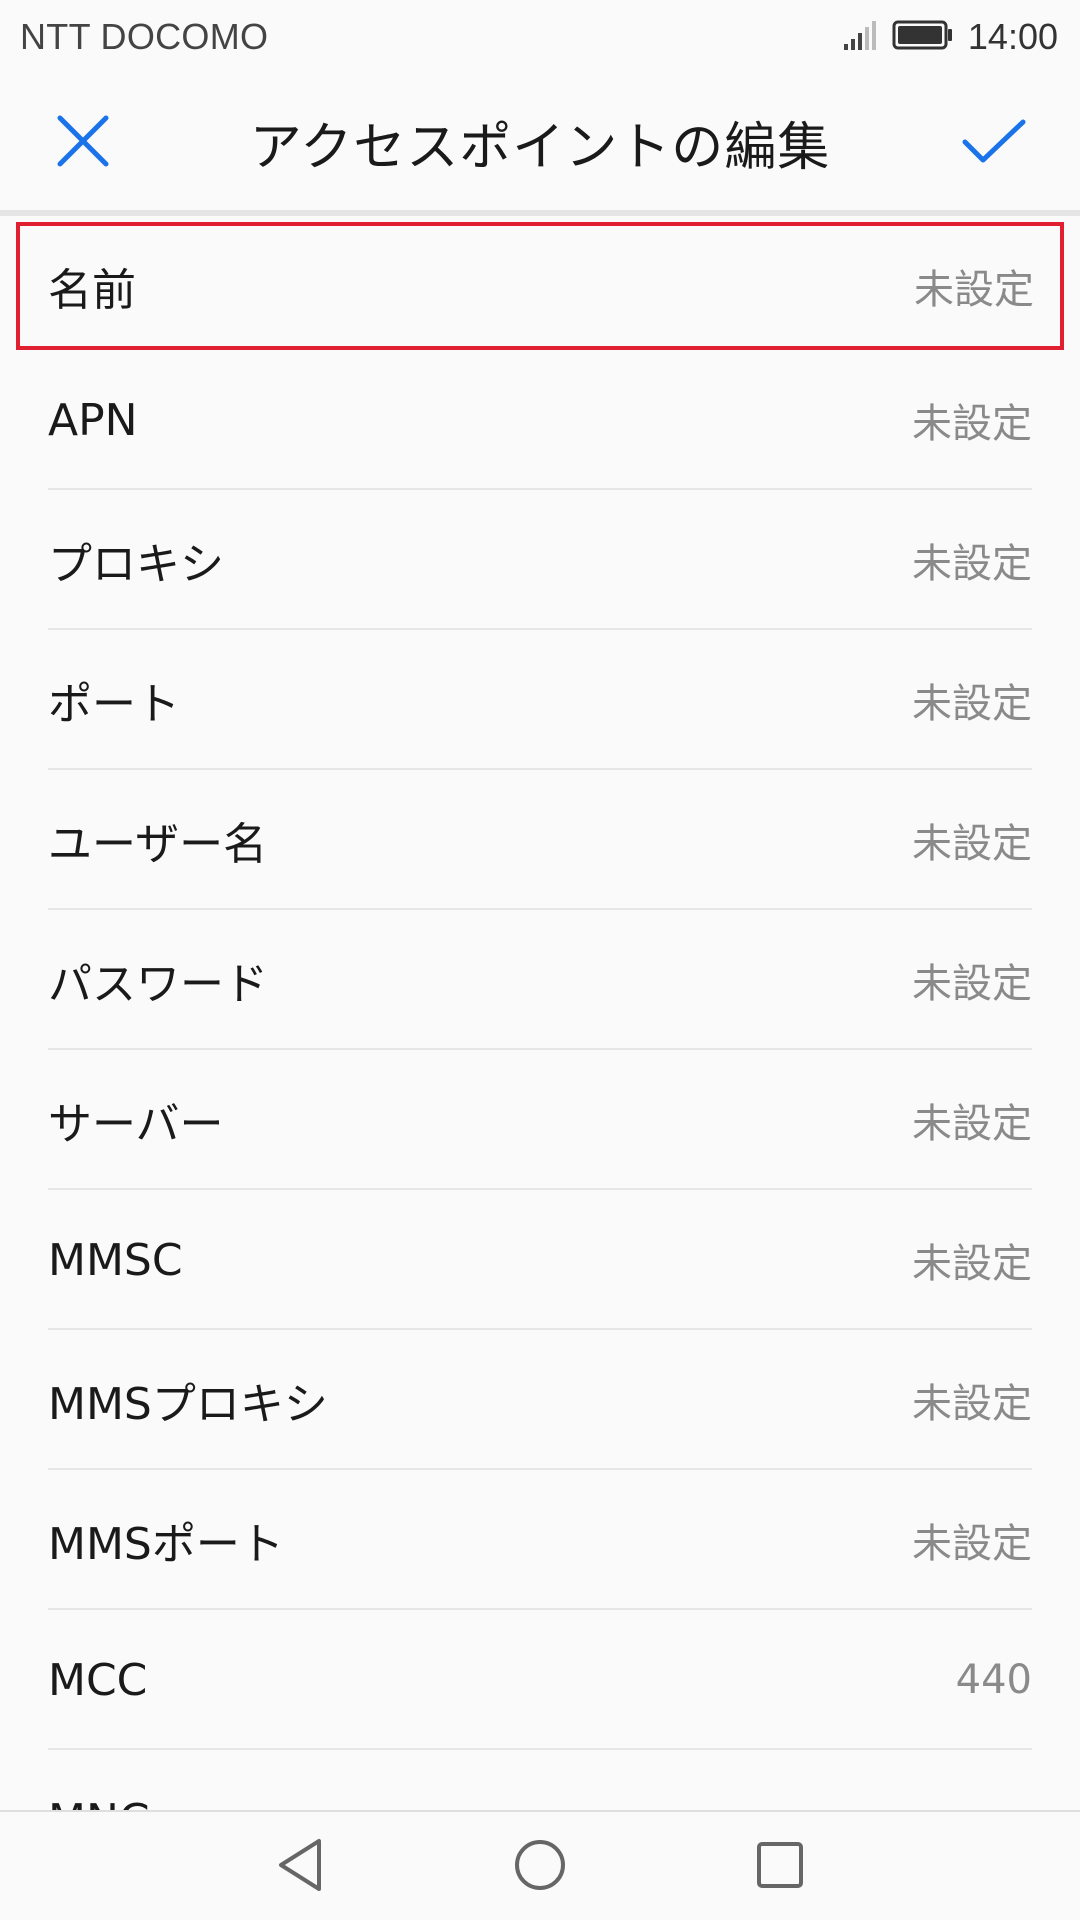 This screenshot has height=1920, width=1080. Describe the element at coordinates (144, 36) in the screenshot. I see `carrier-name: NTT DOCOMO` at that location.